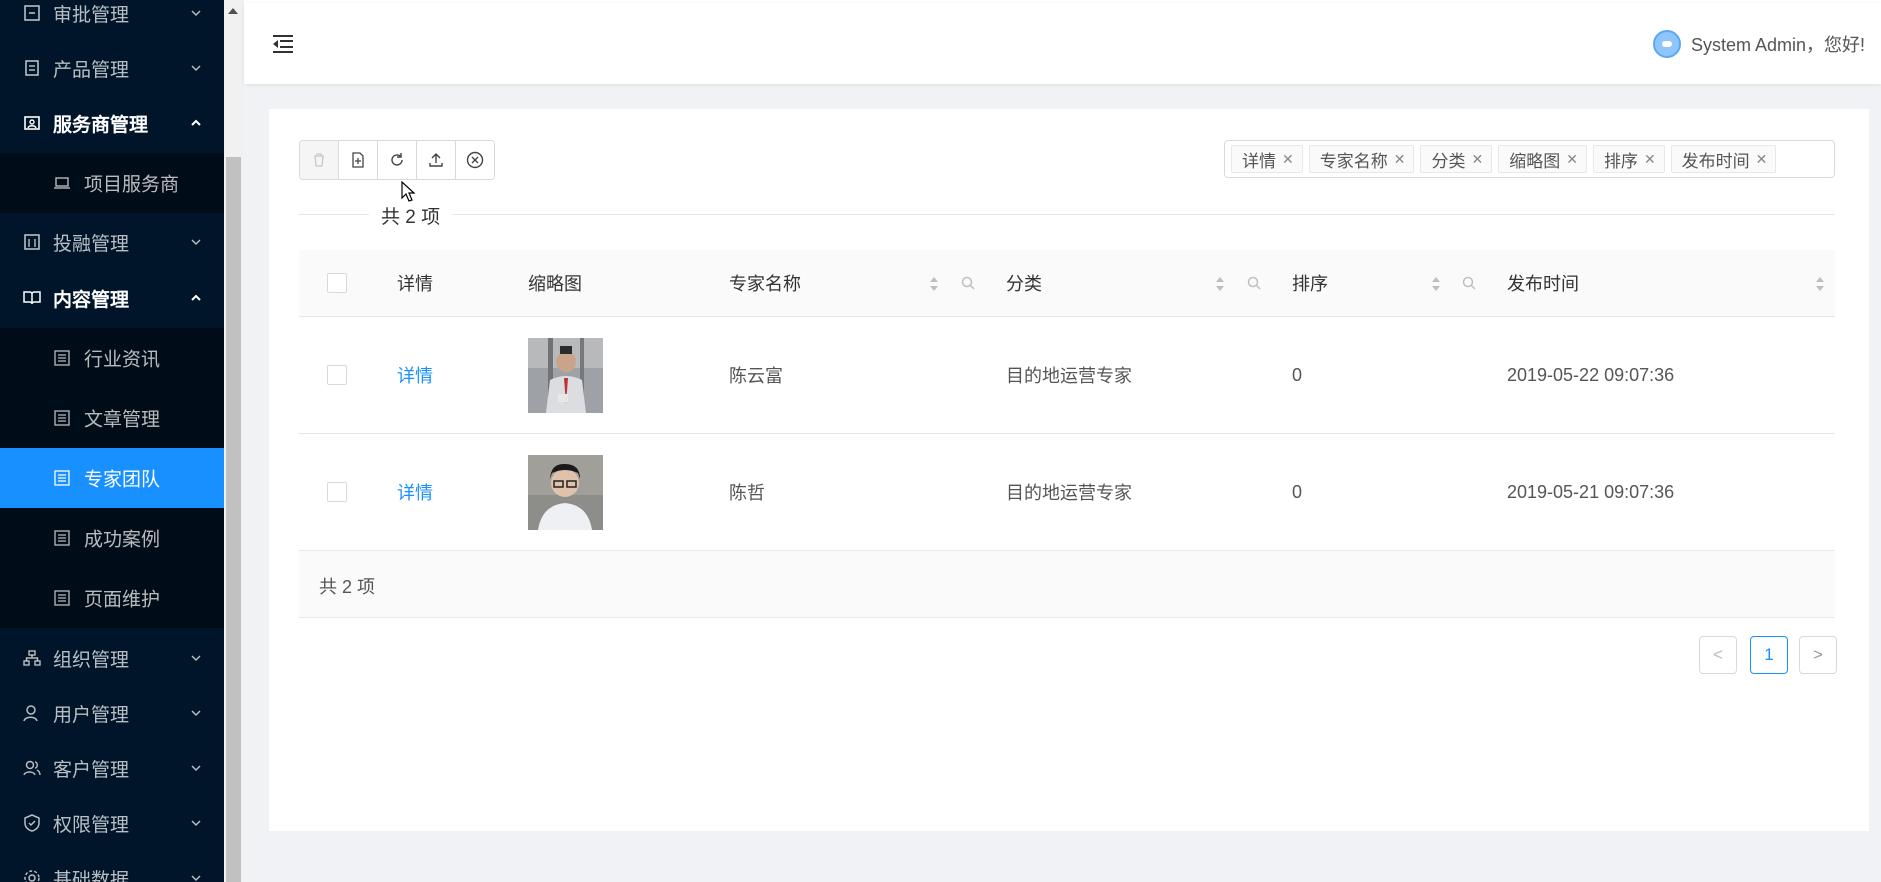 This screenshot has width=1881, height=882. I want to click on gear-icon, so click(32, 876).